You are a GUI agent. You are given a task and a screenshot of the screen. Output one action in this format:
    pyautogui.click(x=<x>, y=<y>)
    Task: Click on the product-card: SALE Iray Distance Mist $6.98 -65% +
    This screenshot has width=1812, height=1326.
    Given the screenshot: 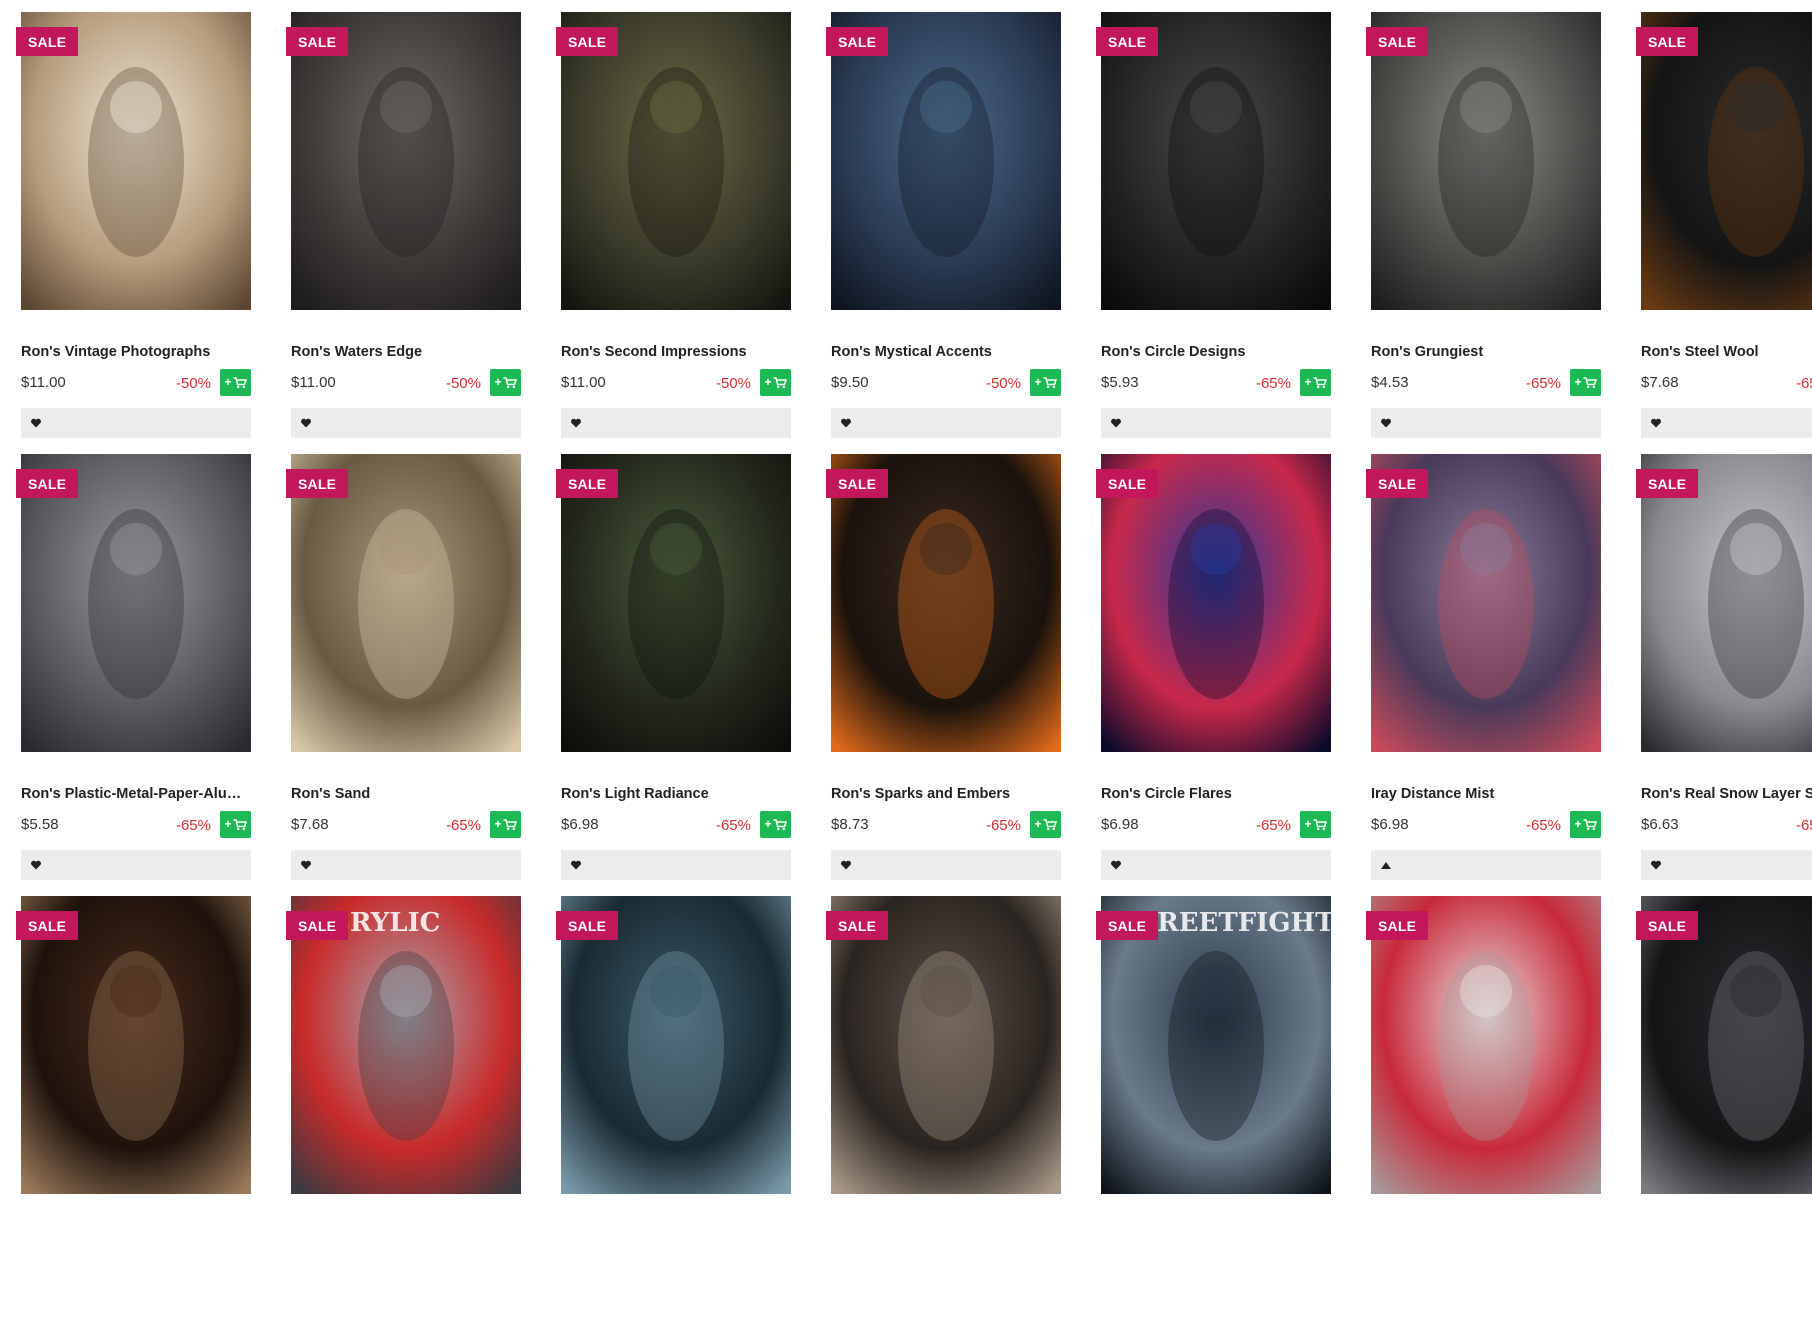 What is the action you would take?
    pyautogui.click(x=1483, y=669)
    